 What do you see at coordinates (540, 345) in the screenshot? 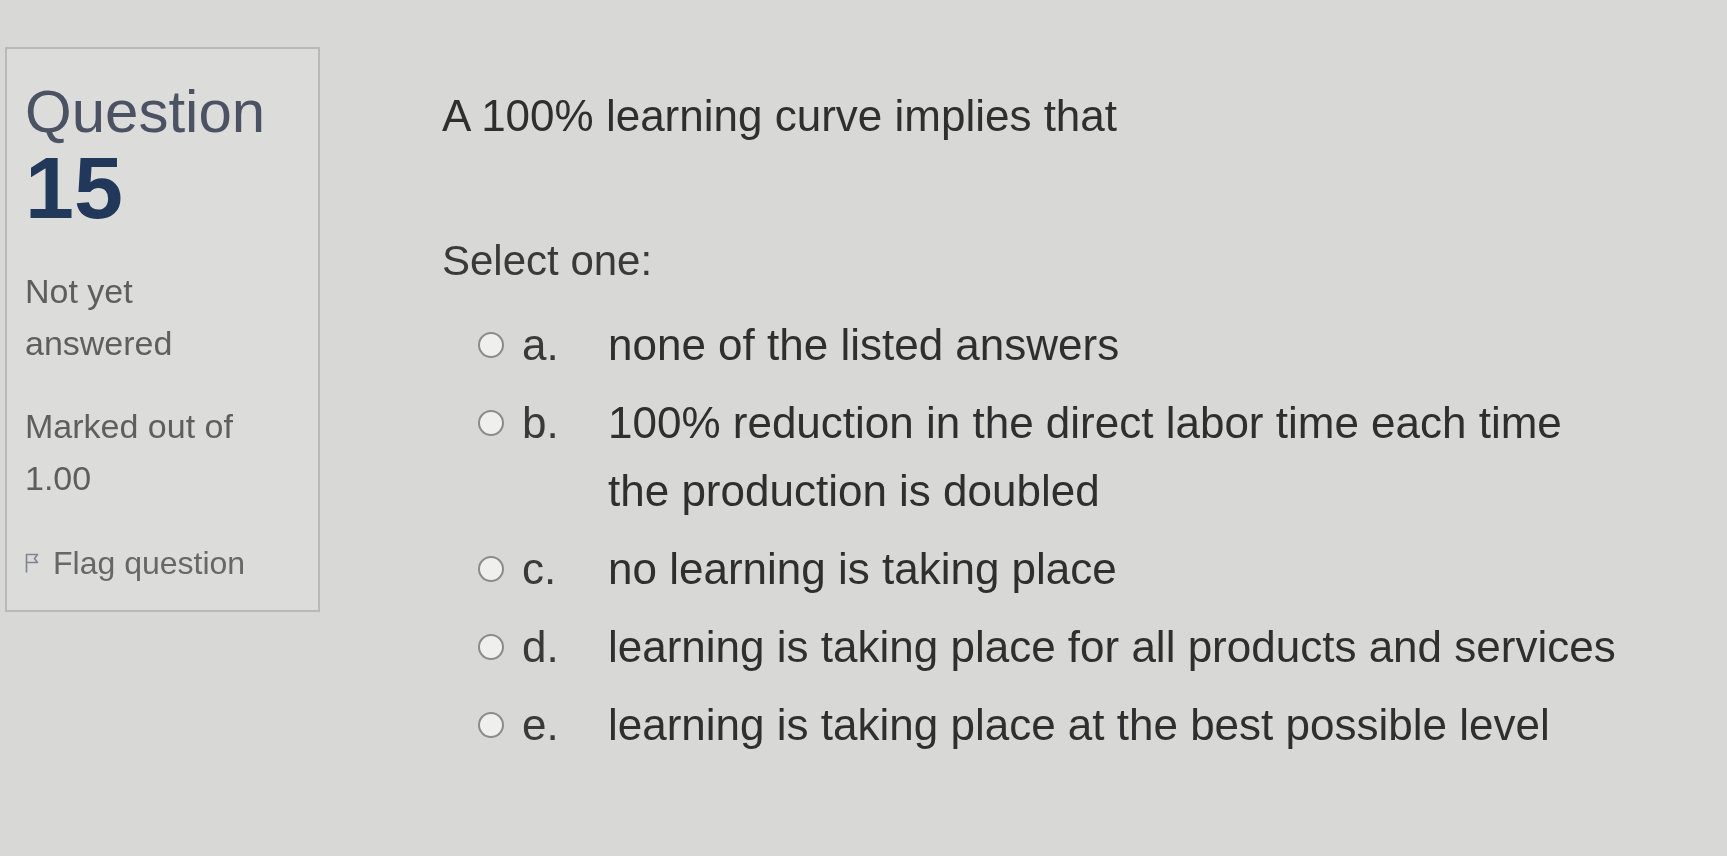
I see `option-letter: a.` at bounding box center [540, 345].